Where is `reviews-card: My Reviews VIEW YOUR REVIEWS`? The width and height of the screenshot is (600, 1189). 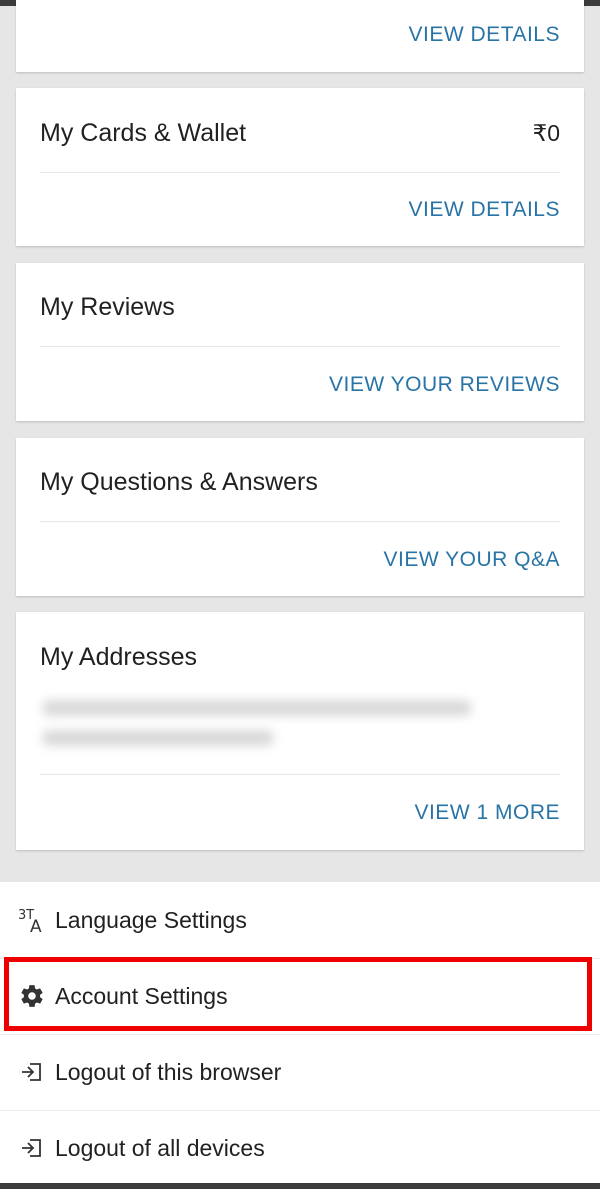
reviews-card: My Reviews VIEW YOUR REVIEWS is located at coordinates (300, 342).